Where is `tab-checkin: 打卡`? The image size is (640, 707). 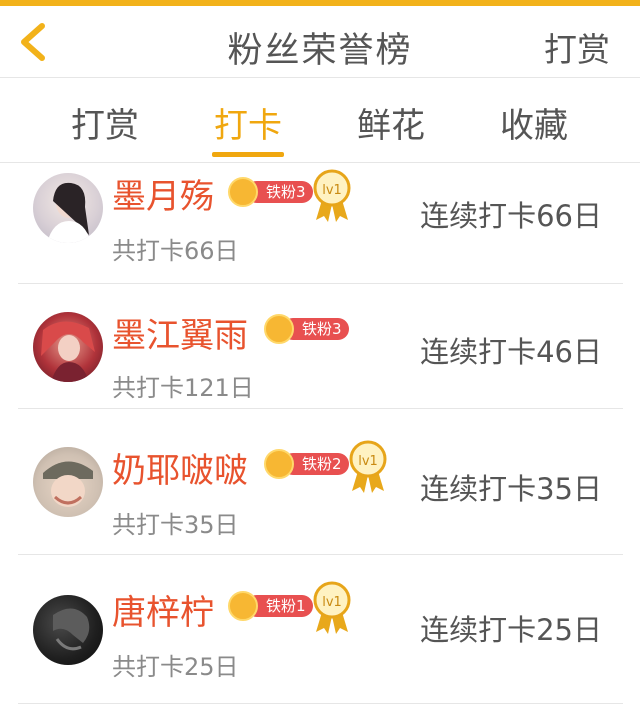 tab-checkin: 打卡 is located at coordinates (248, 122).